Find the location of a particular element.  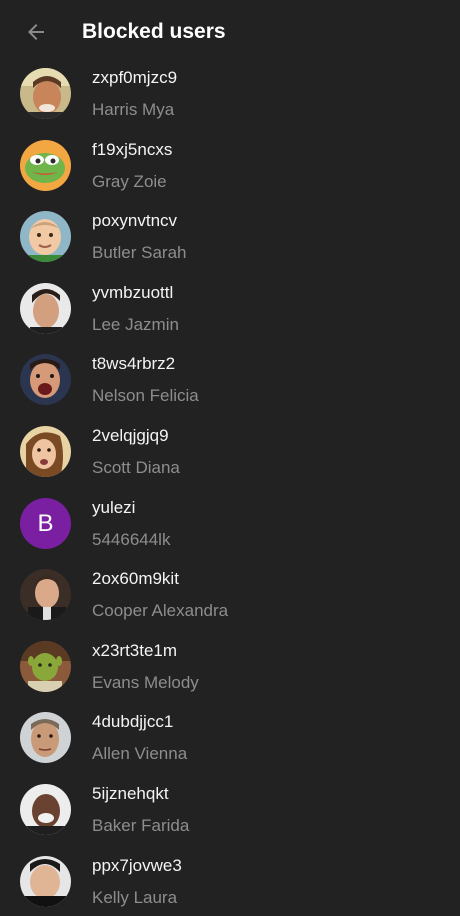

display-name: Lee Jazmin is located at coordinates (135, 324).